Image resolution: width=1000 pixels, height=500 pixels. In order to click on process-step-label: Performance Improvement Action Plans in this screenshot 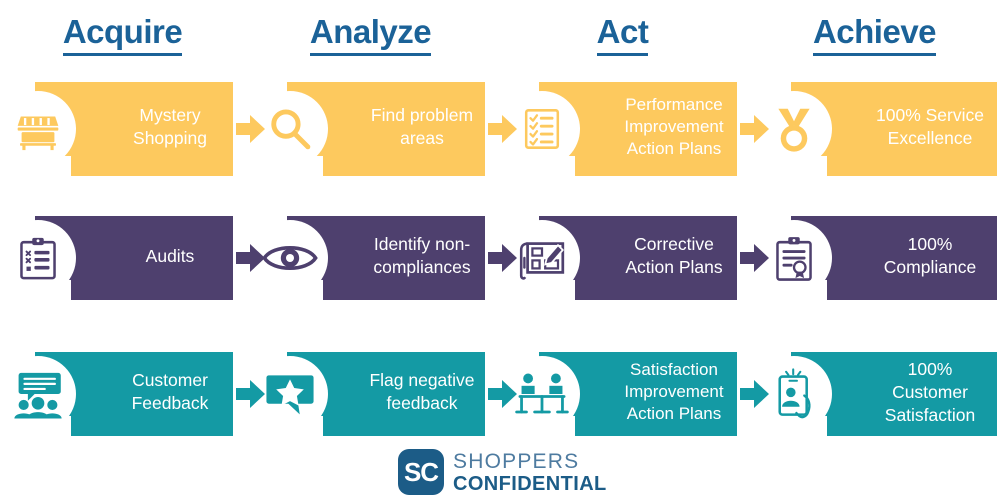, I will do `click(674, 126)`.